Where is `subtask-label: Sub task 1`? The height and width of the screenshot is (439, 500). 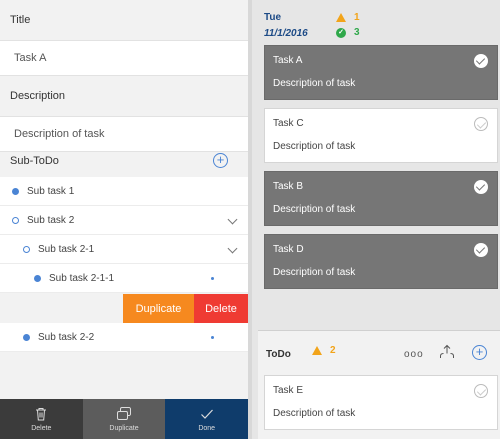
subtask-label: Sub task 1 is located at coordinates (51, 191).